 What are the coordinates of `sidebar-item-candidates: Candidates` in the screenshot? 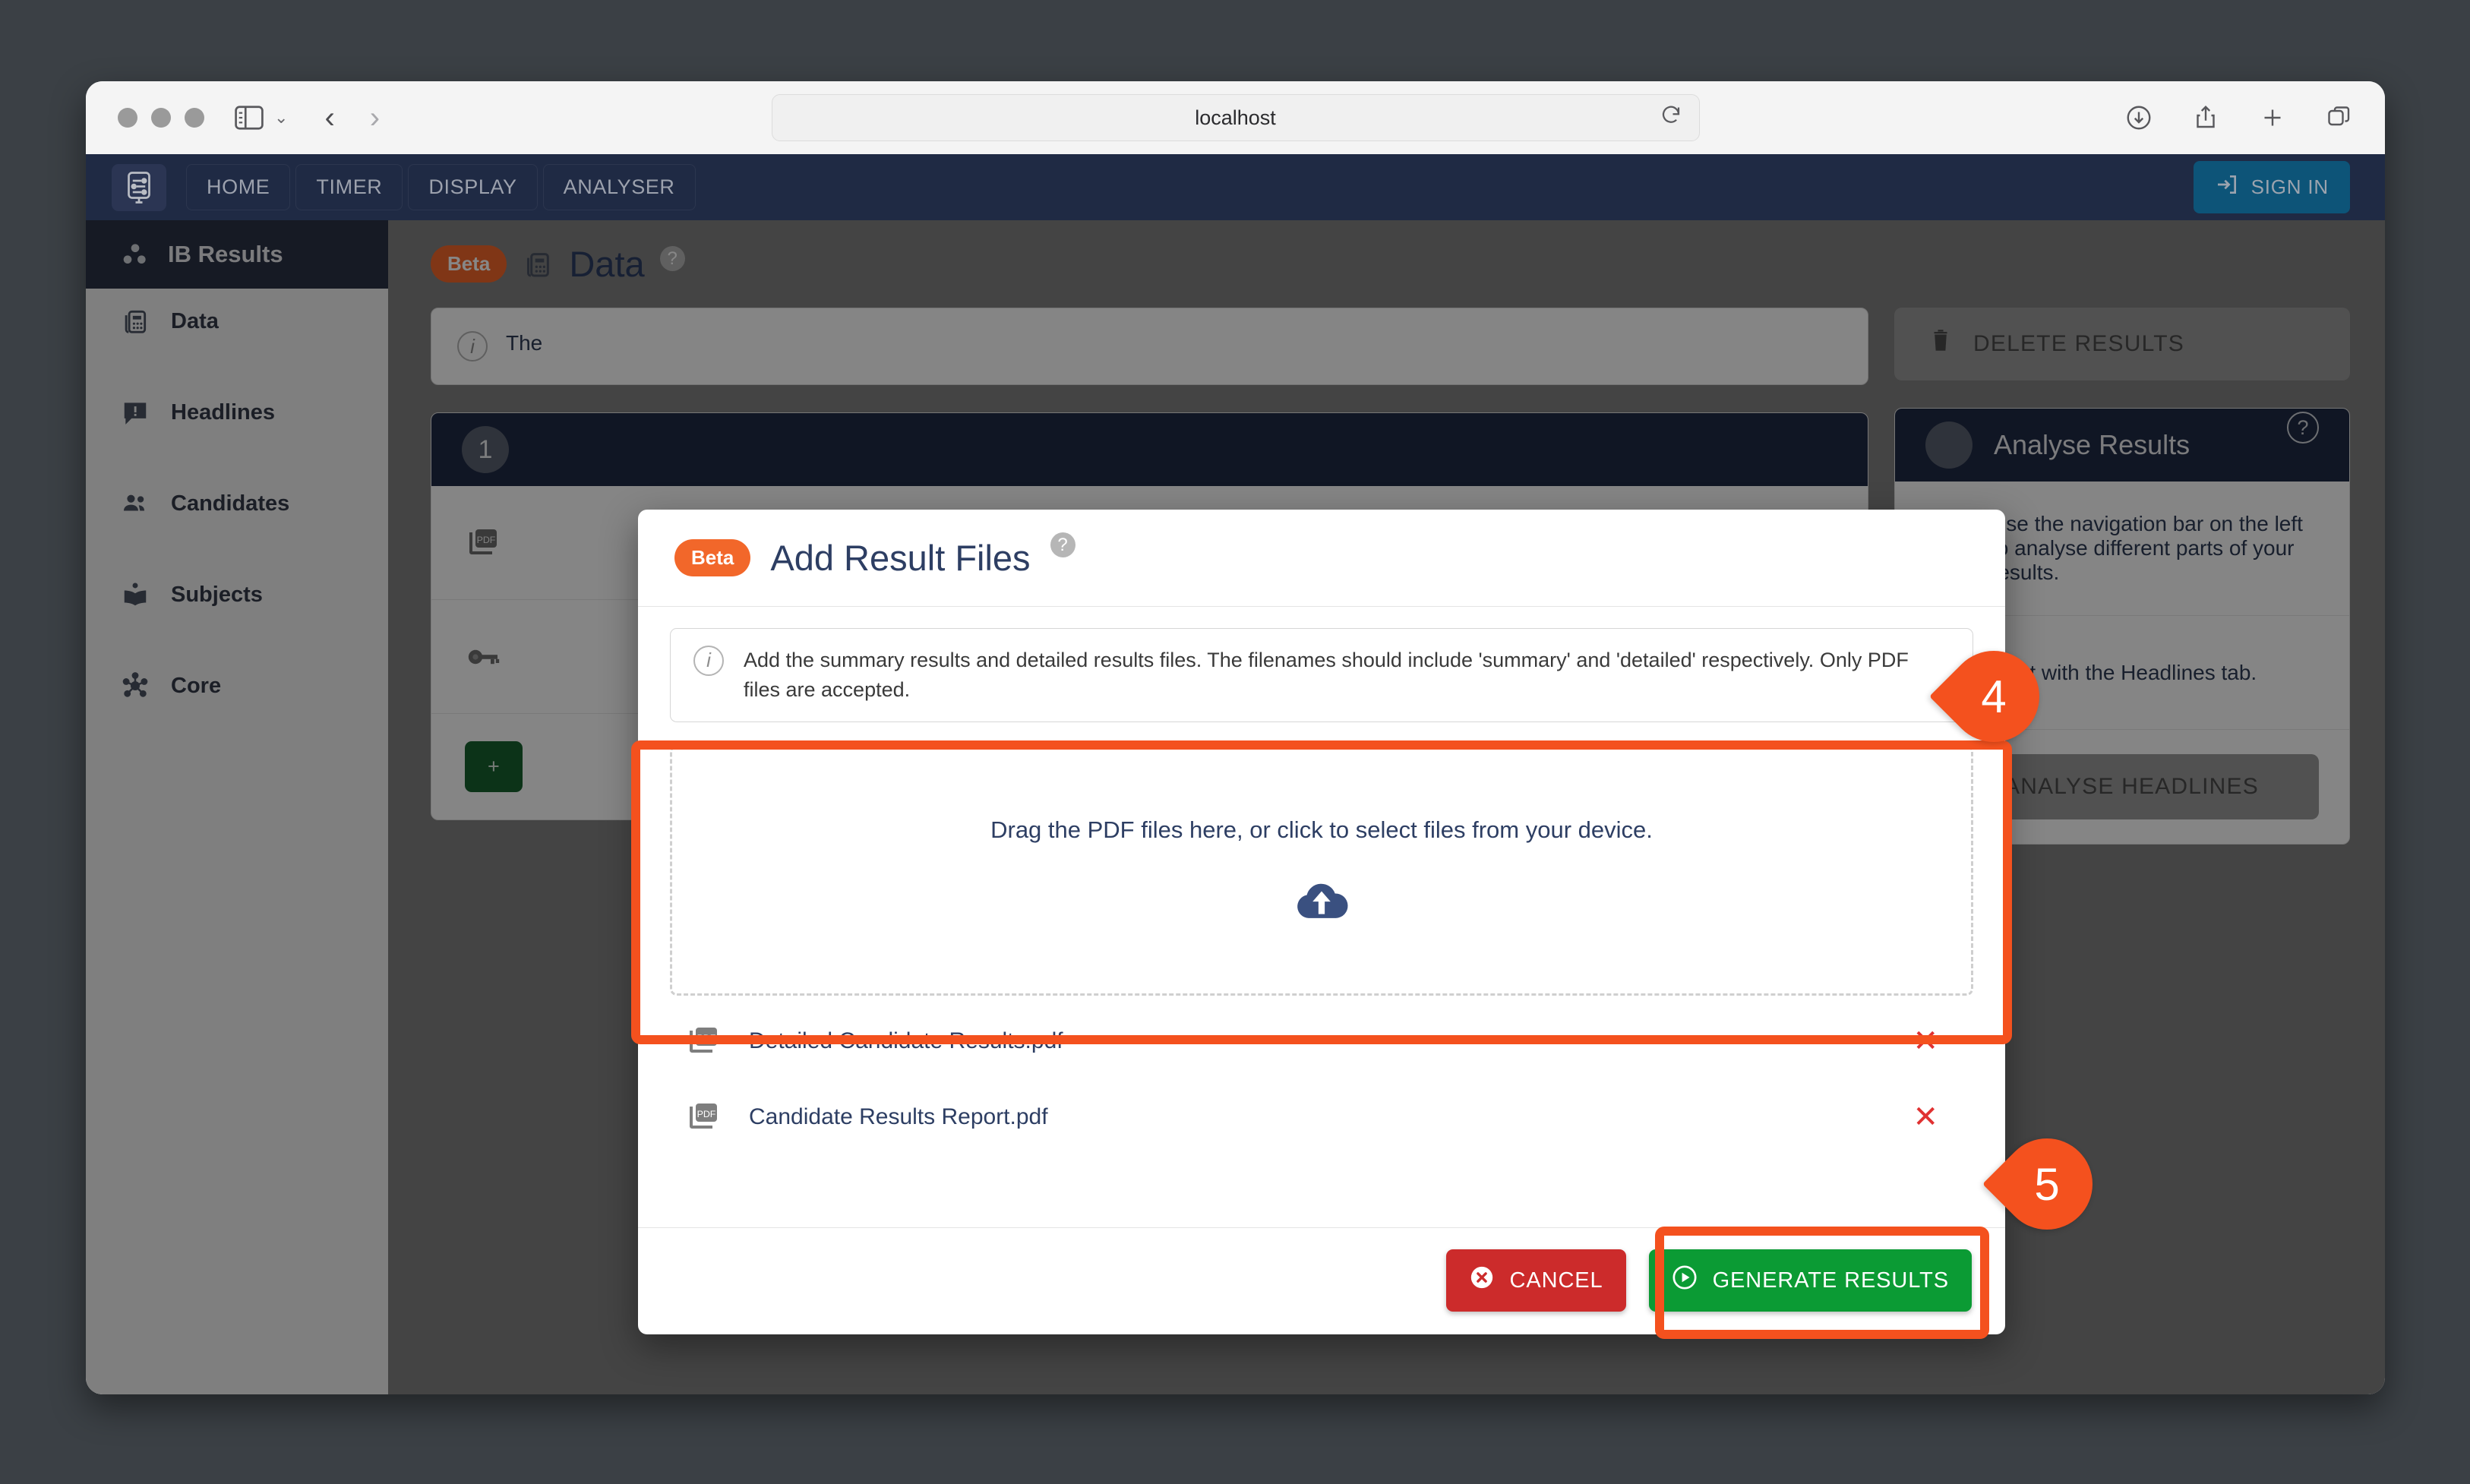 It's located at (237, 503).